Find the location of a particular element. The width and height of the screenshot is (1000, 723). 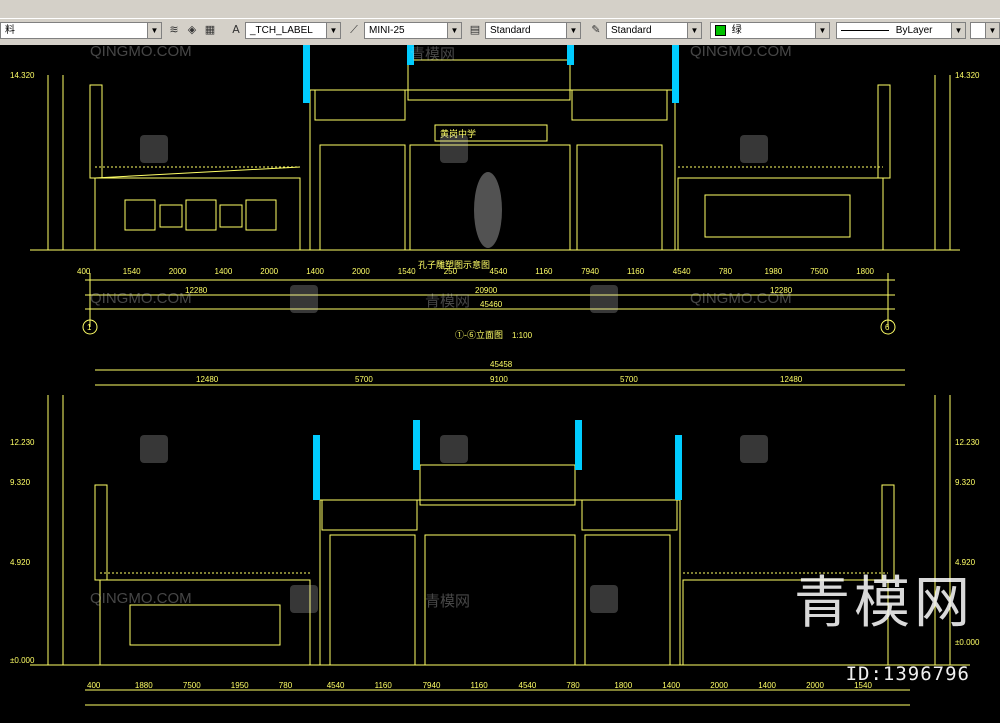

top-left-pillar is located at coordinates (96, 131).